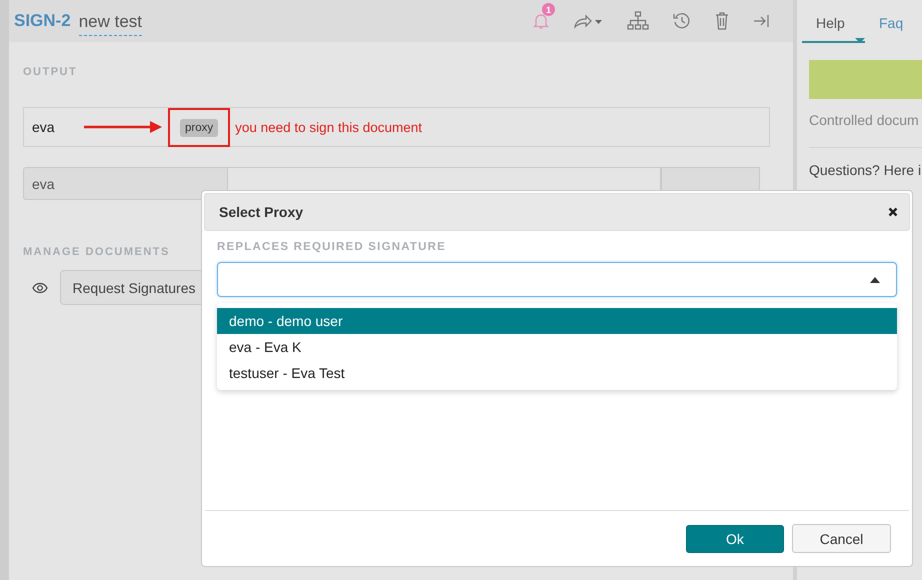 This screenshot has width=922, height=580. I want to click on close-icon, so click(893, 212).